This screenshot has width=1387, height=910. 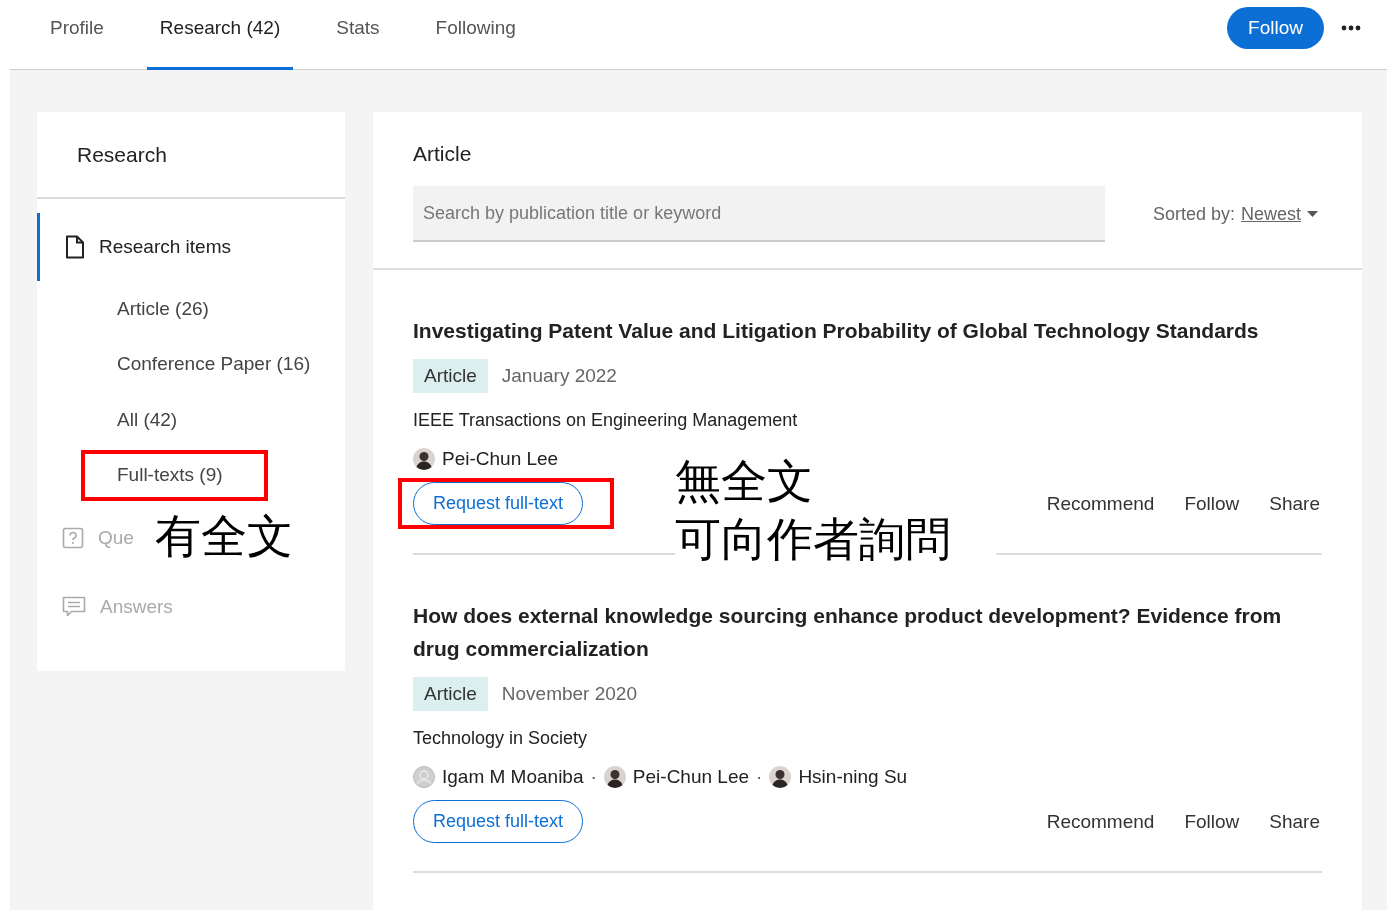 I want to click on document-icon, so click(x=75, y=247).